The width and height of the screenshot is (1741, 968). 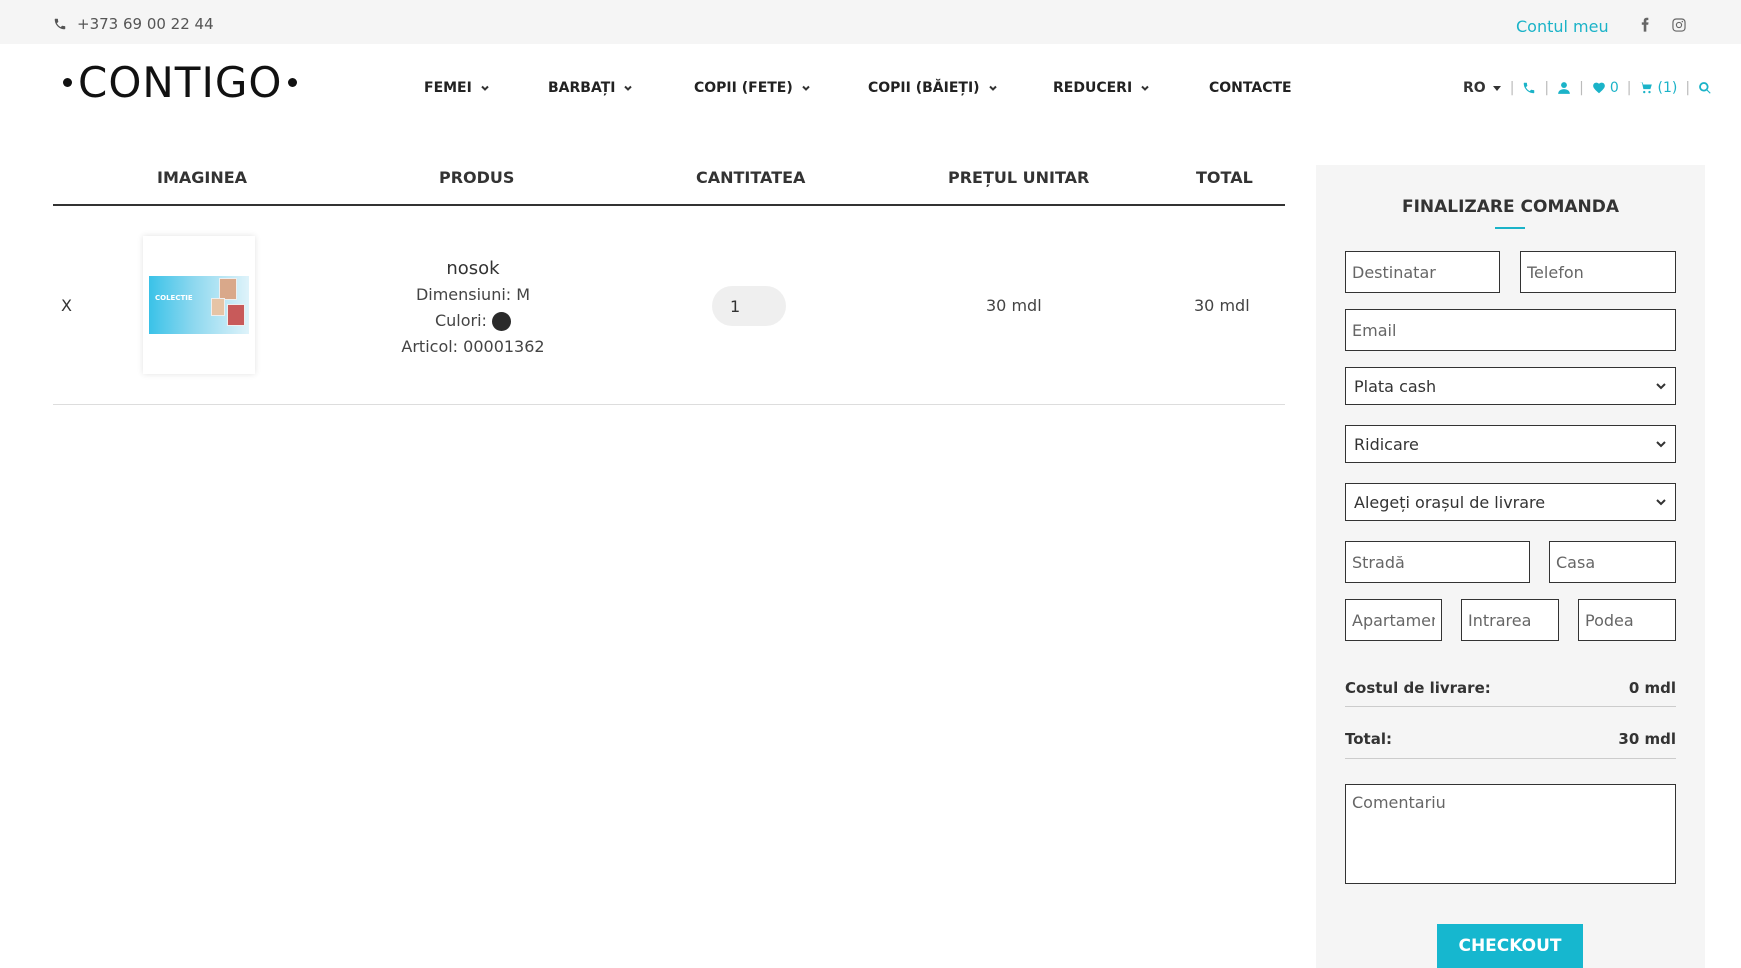 What do you see at coordinates (1652, 688) in the screenshot?
I see `shipping-cost-value: 0 mdl` at bounding box center [1652, 688].